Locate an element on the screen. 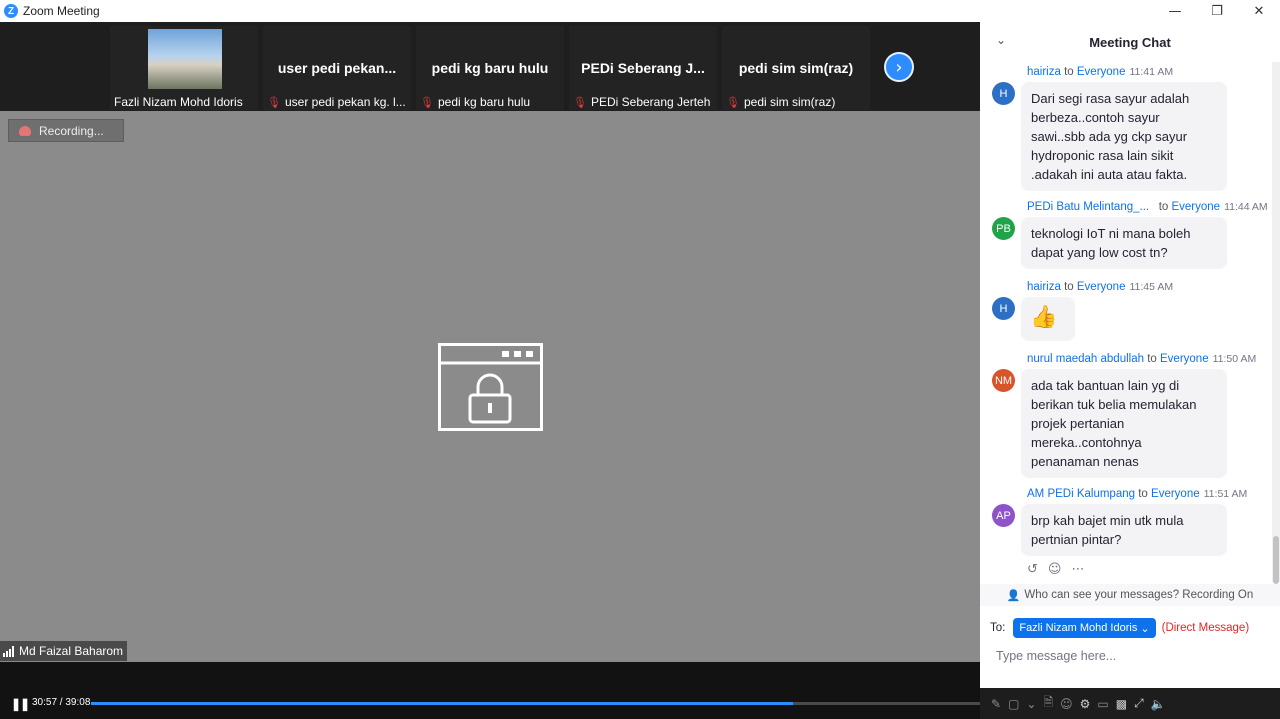 Image resolution: width=1280 pixels, height=719 pixels. file-icon: 🗎 is located at coordinates (1048, 703).